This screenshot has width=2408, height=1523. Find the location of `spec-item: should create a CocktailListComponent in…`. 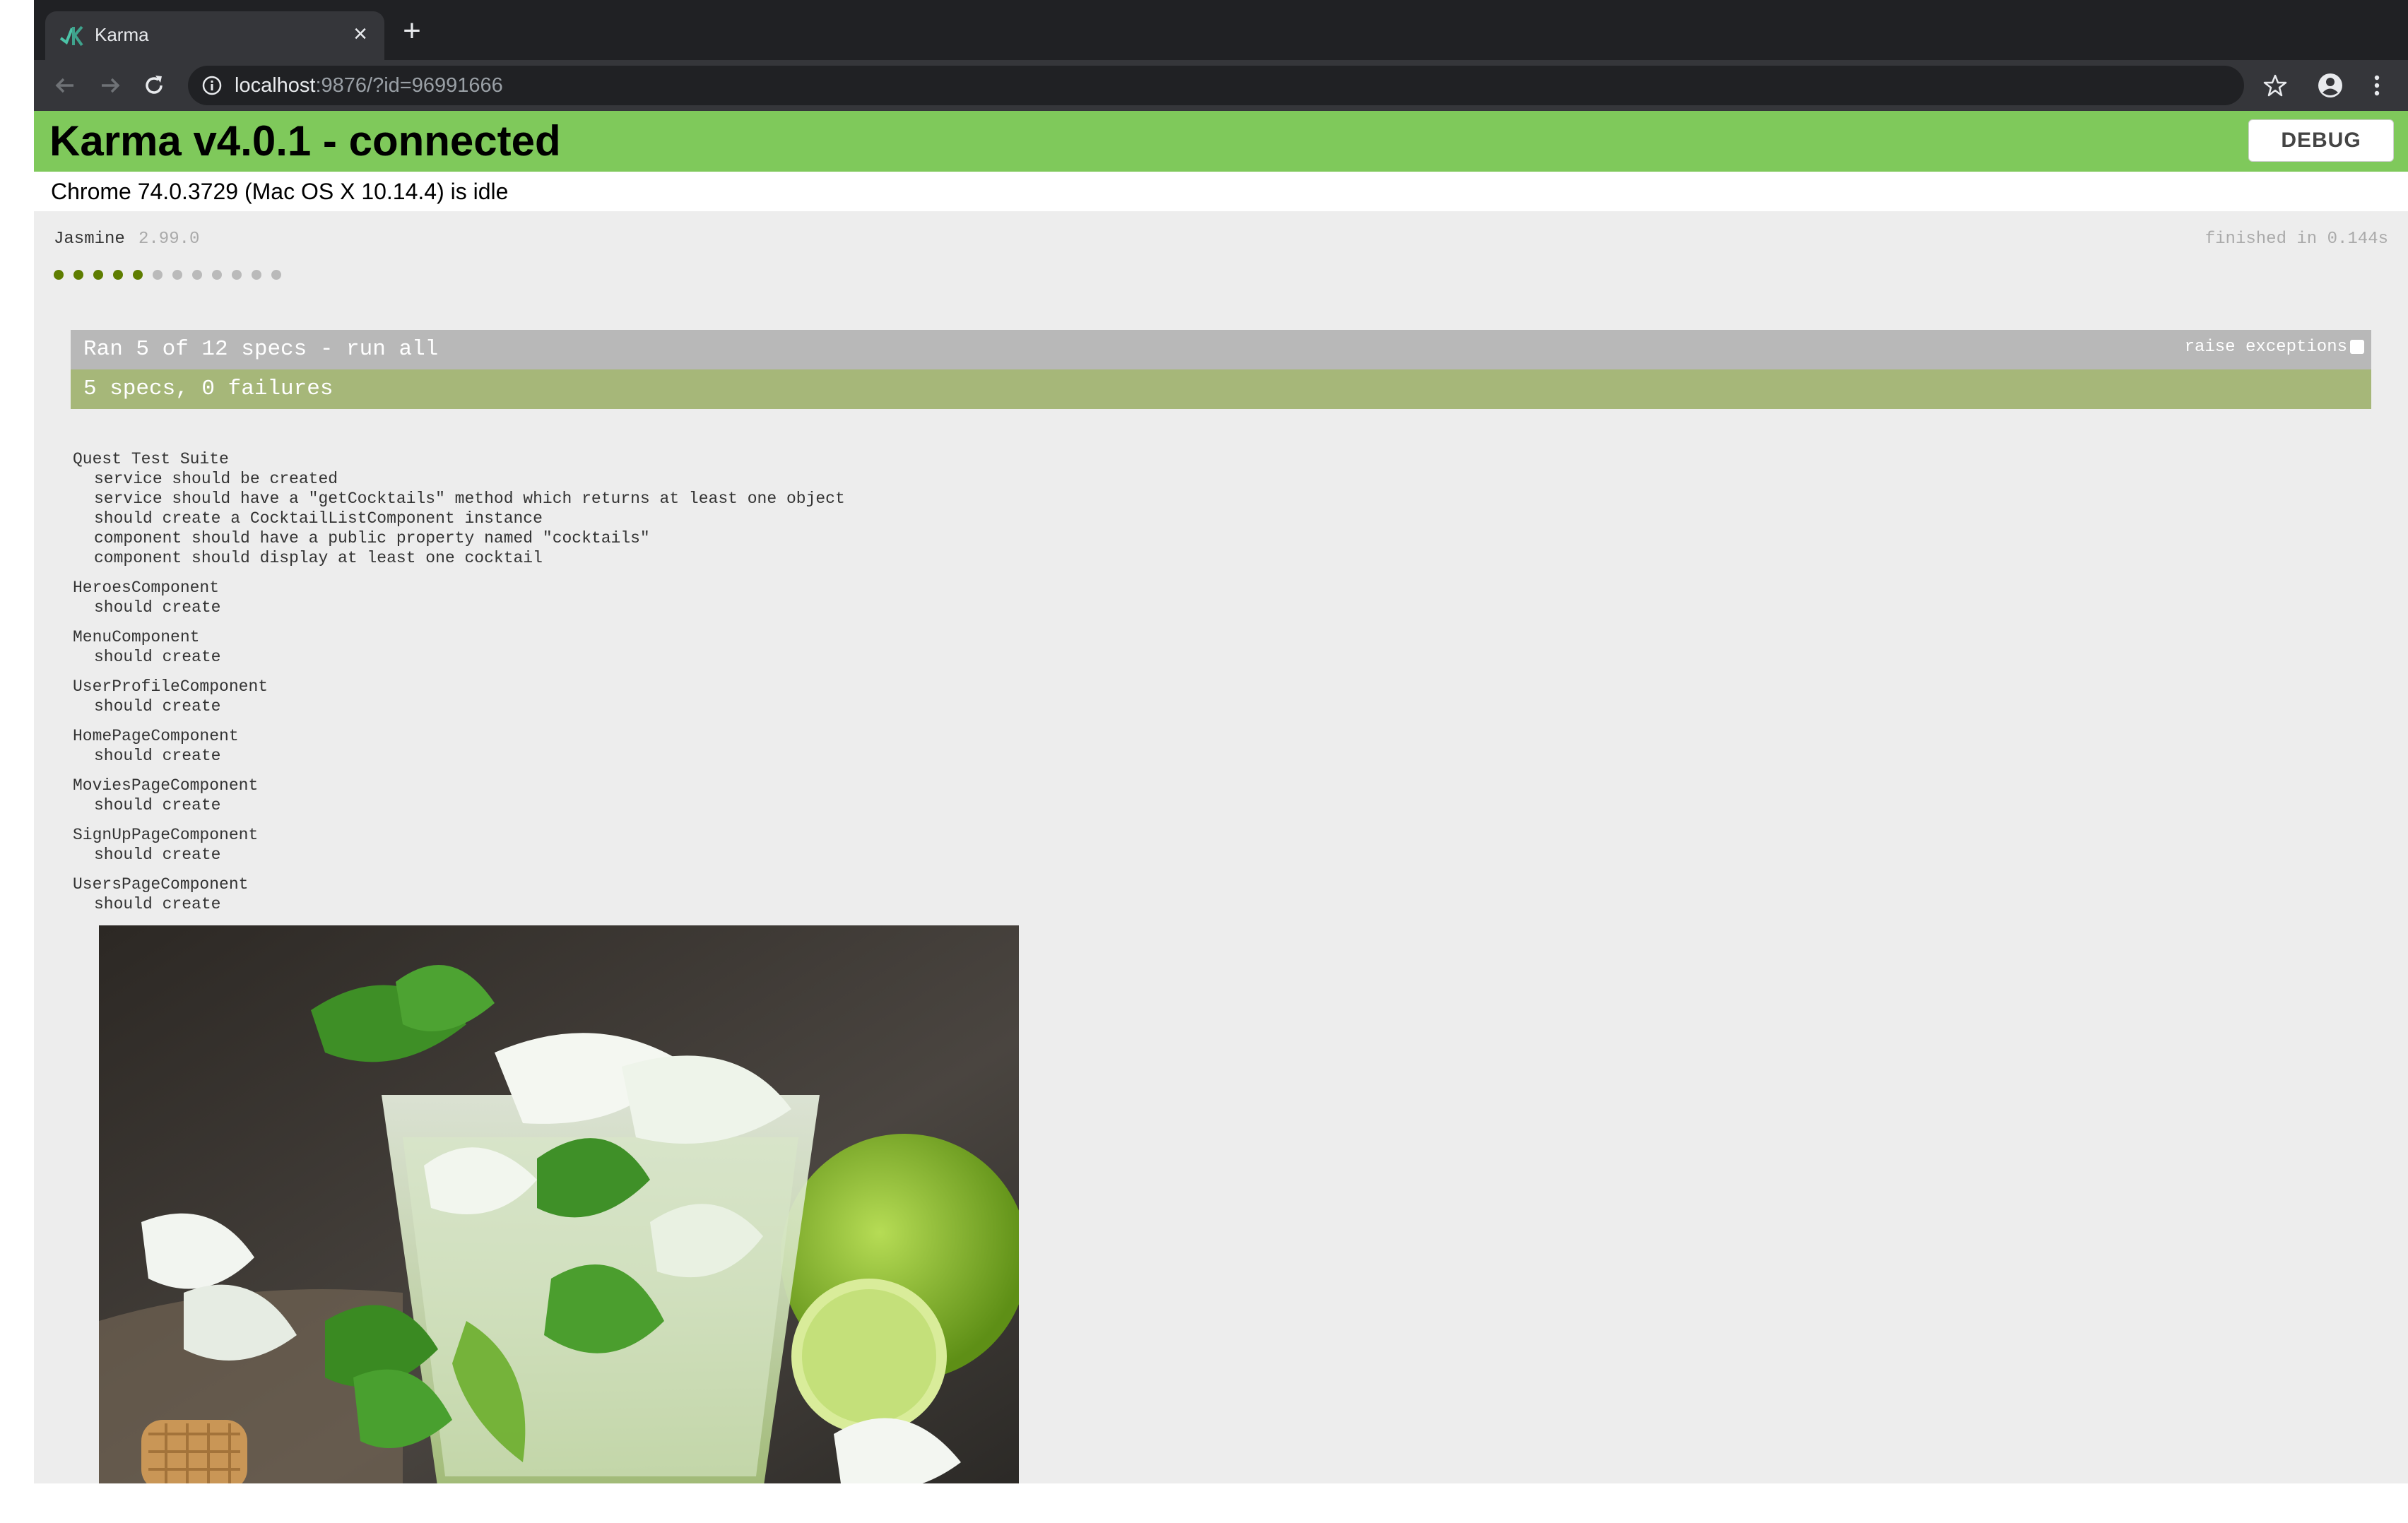

spec-item: should create a CocktailListComponent in… is located at coordinates (459, 518).